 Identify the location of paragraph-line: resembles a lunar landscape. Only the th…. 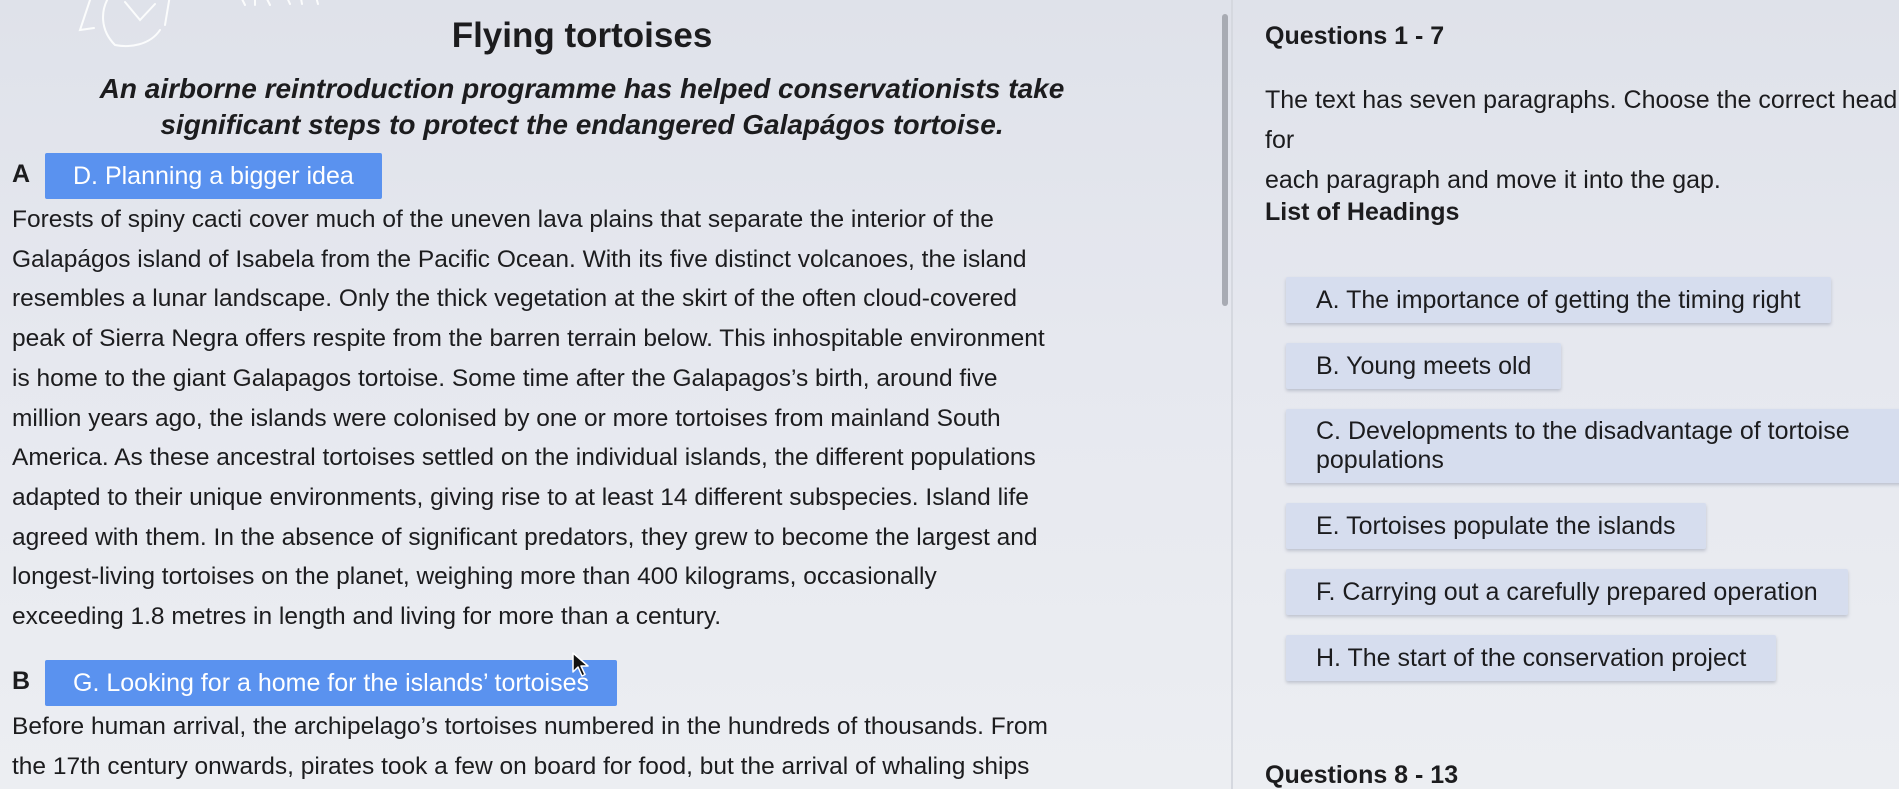
(515, 299).